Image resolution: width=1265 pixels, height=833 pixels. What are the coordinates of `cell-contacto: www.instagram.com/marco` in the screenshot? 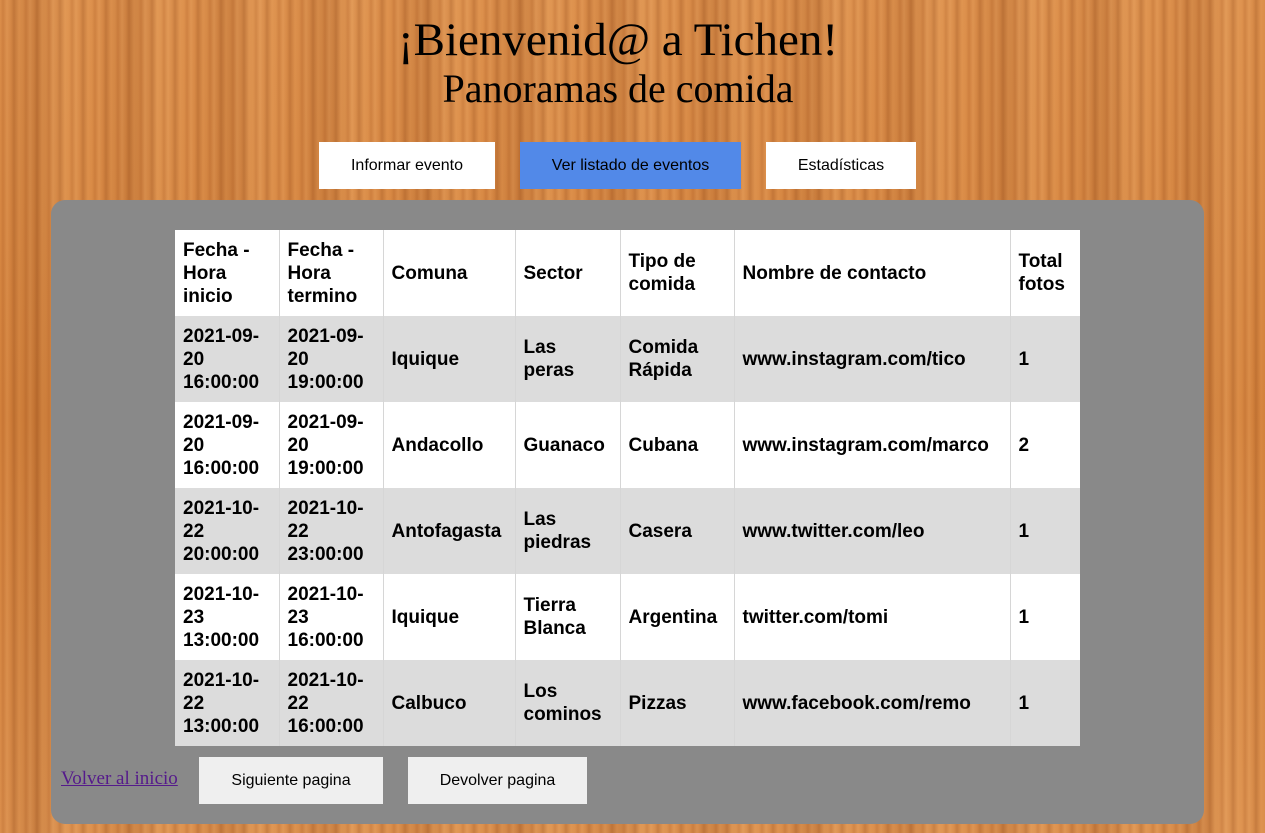 It's located at (872, 445).